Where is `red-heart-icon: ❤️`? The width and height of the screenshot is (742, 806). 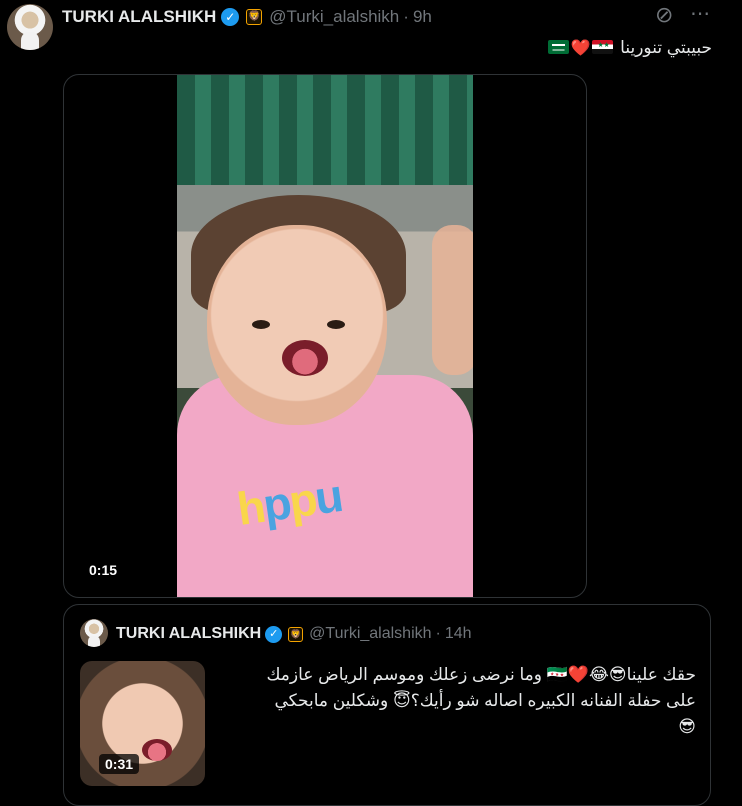
red-heart-icon: ❤️ is located at coordinates (580, 48).